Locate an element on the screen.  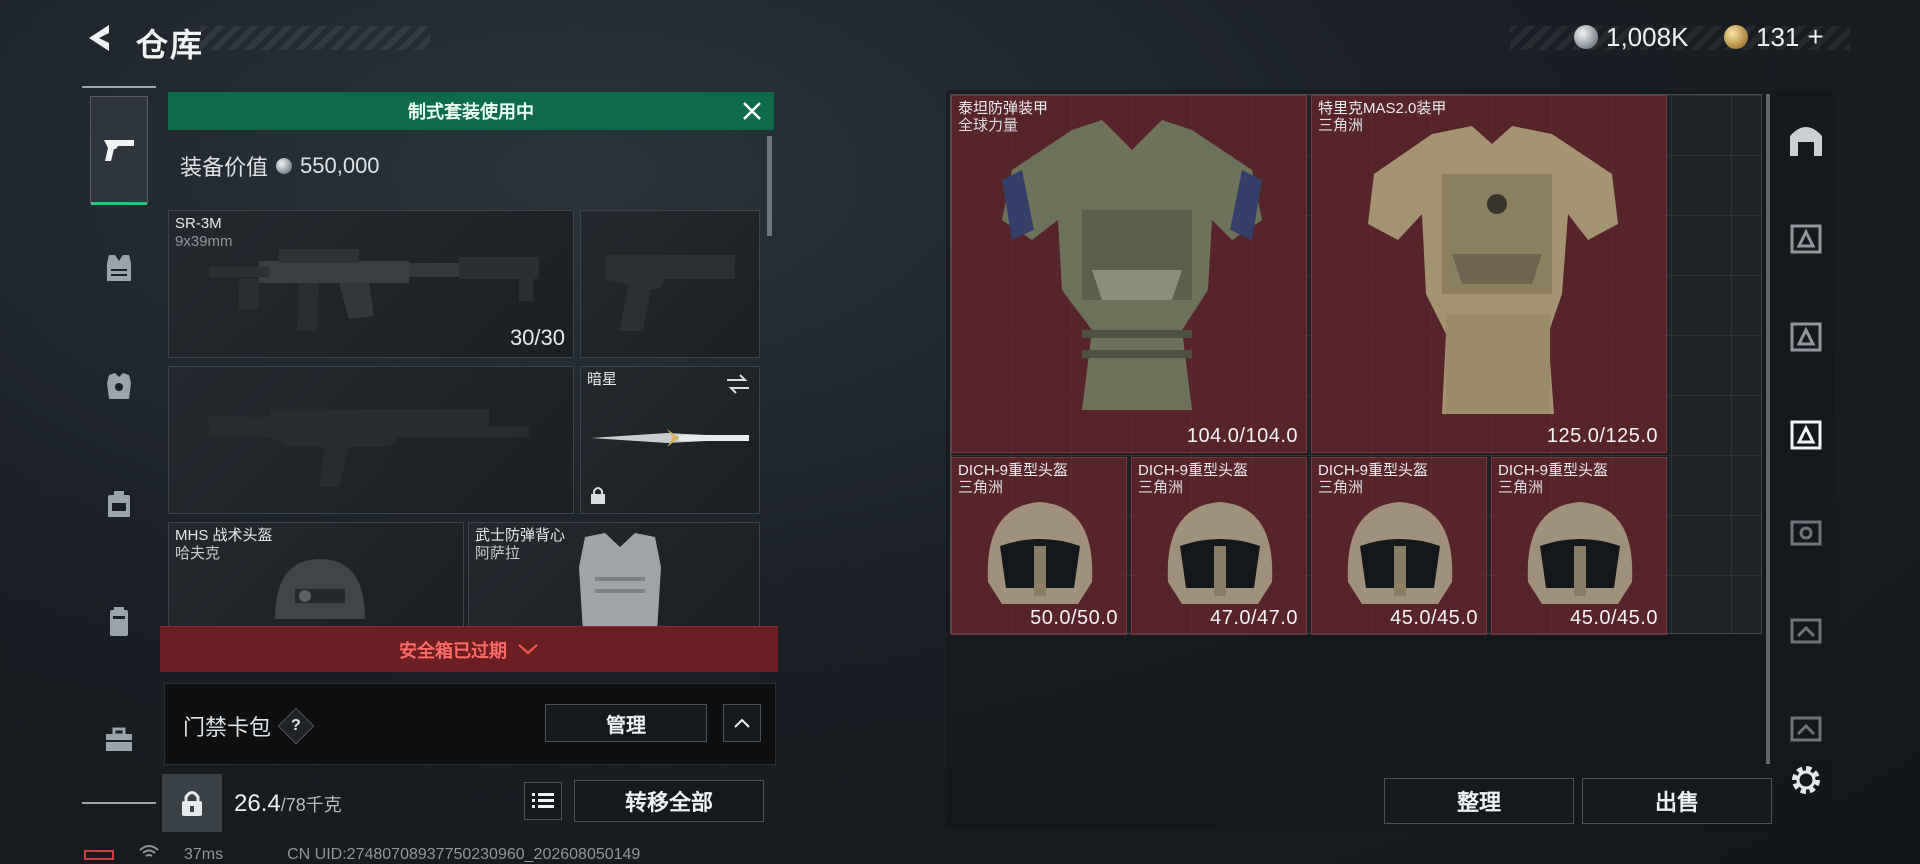
nav-item-backpack is located at coordinates (119, 504).